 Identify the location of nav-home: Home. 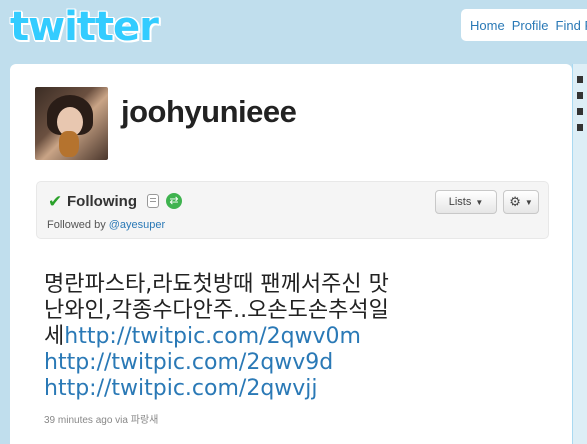
(487, 25).